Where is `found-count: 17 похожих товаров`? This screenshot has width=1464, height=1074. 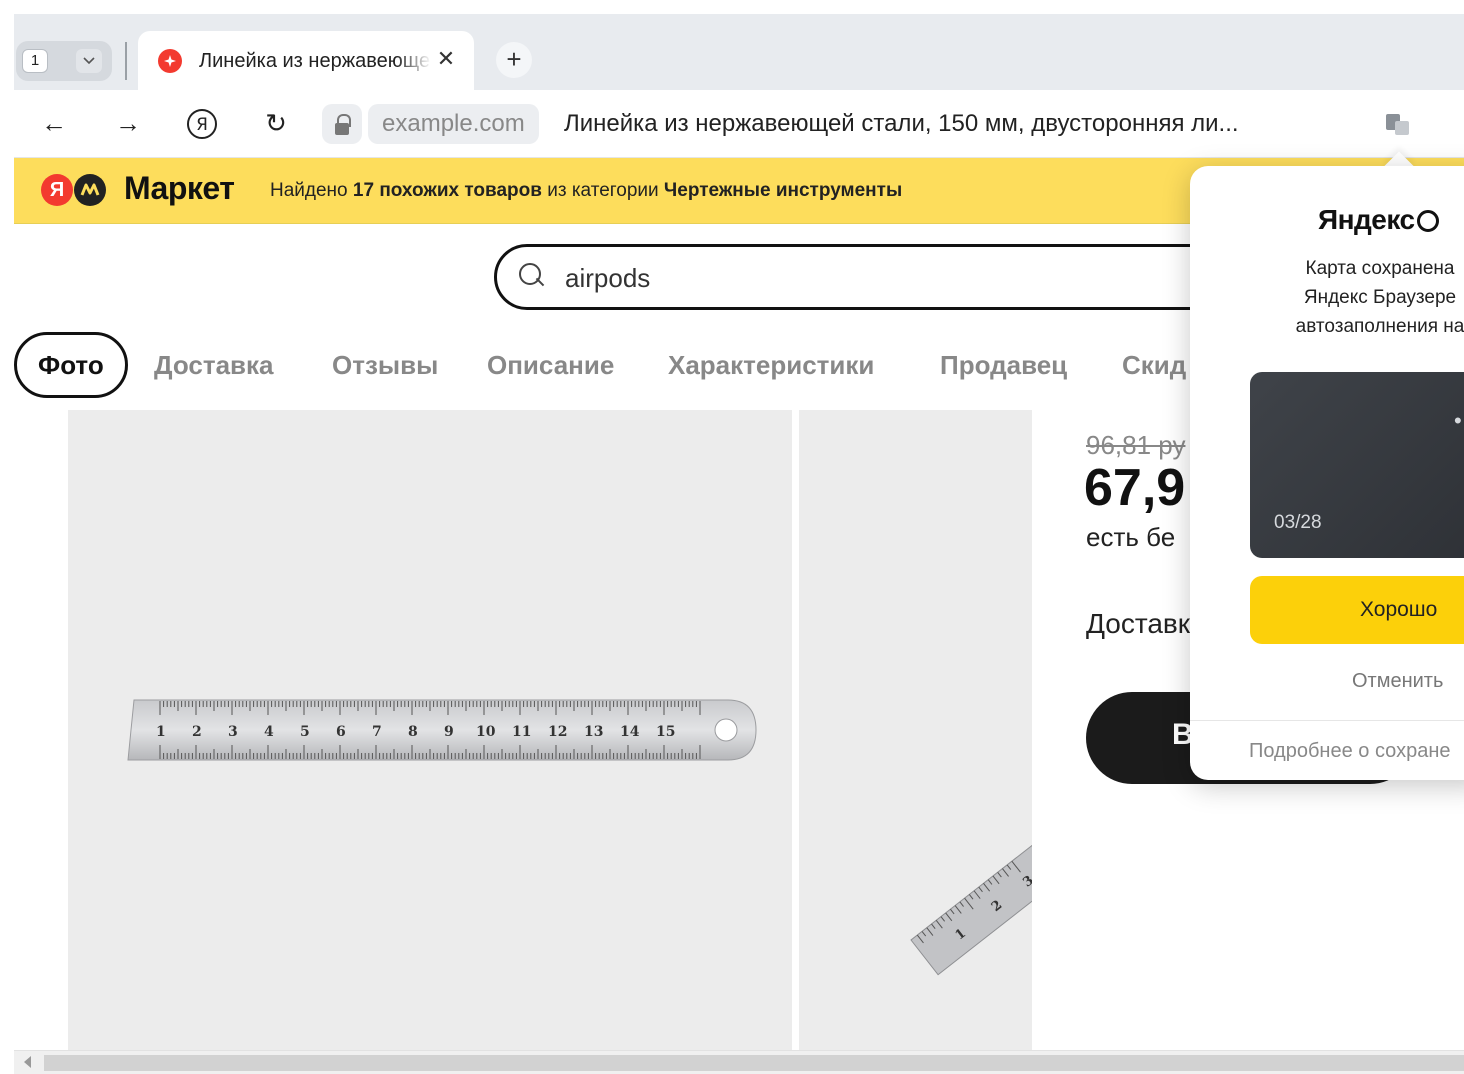 found-count: 17 похожих товаров is located at coordinates (447, 190).